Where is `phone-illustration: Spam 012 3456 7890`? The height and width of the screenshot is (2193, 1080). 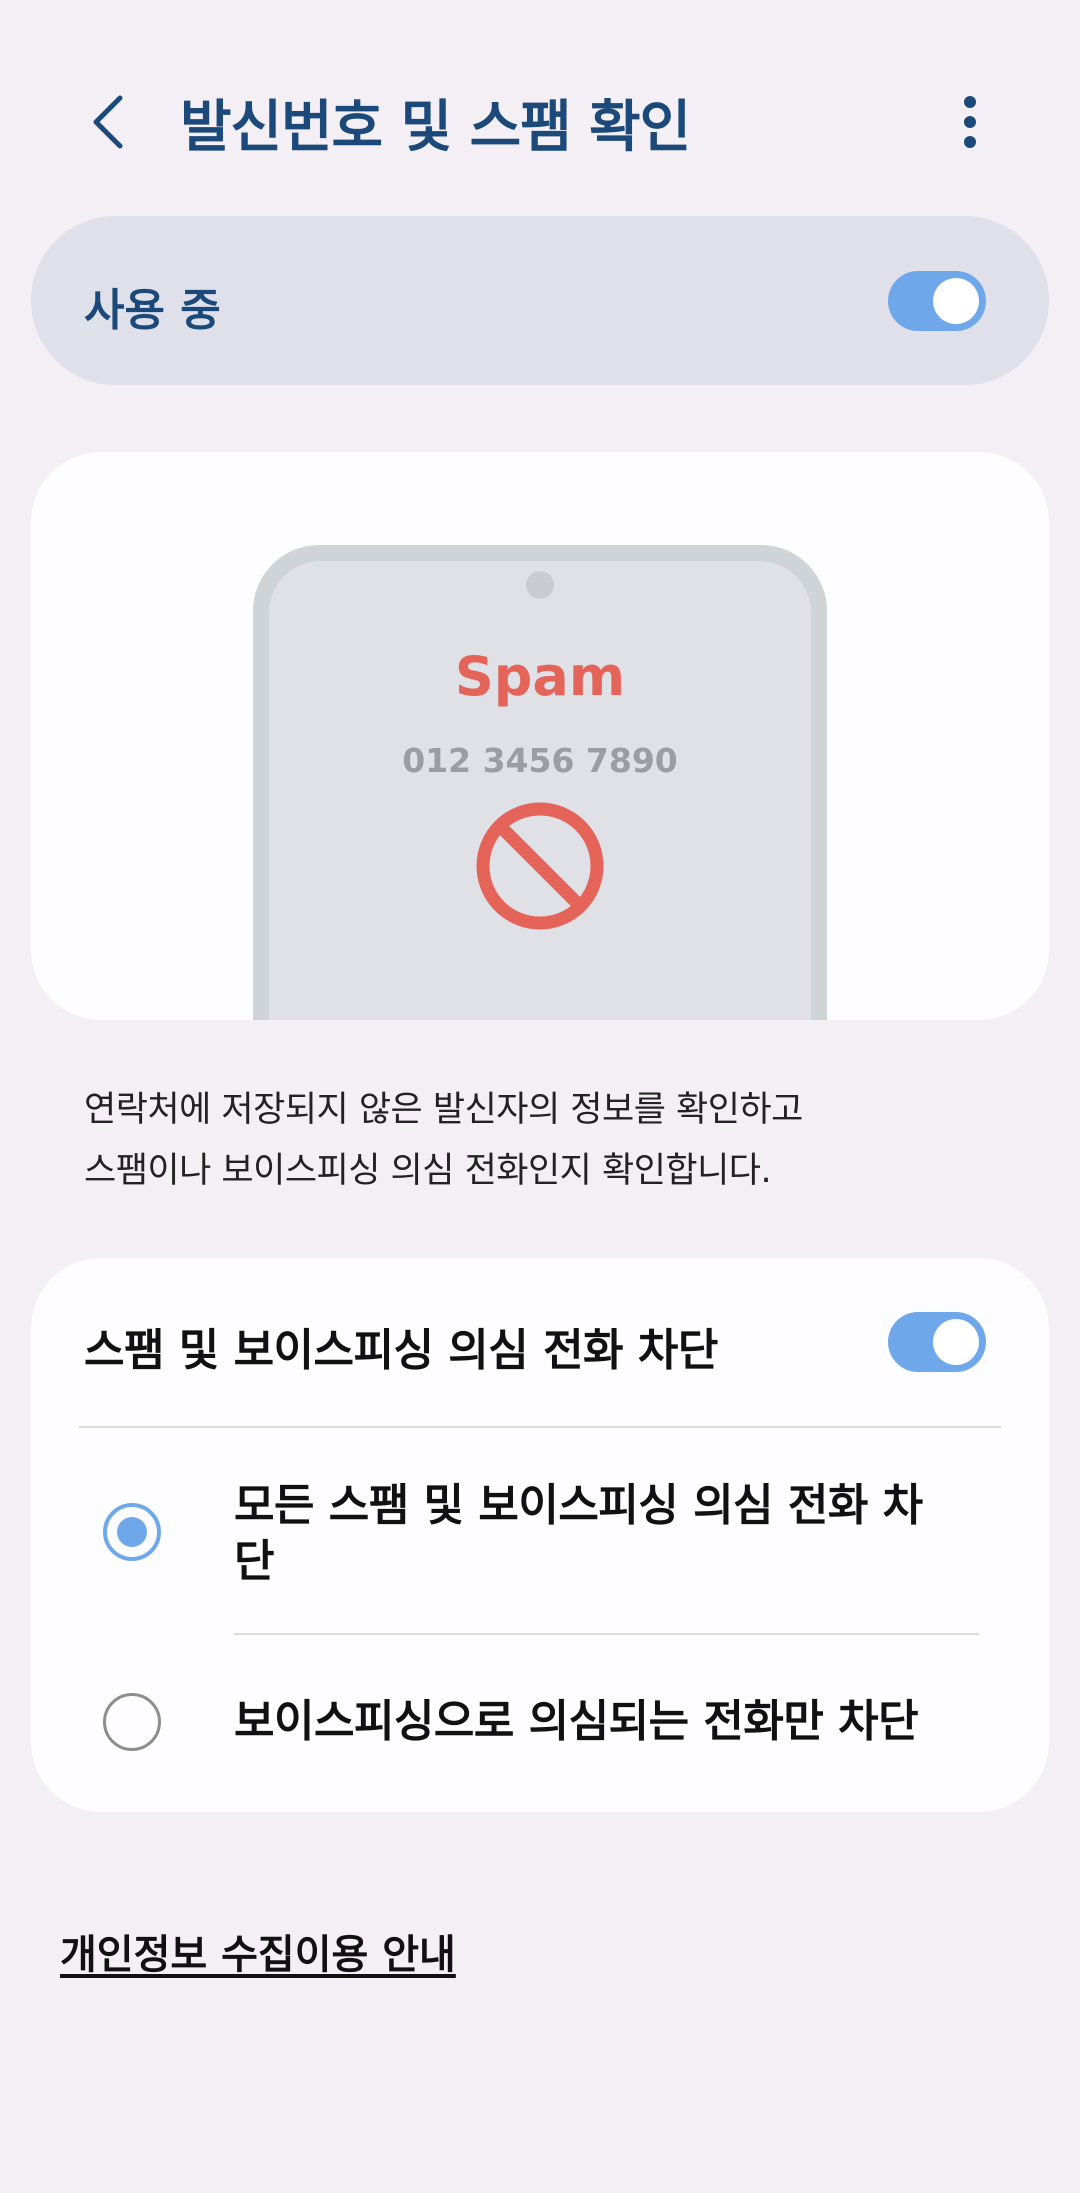
phone-illustration: Spam 012 3456 7890 is located at coordinates (540, 782).